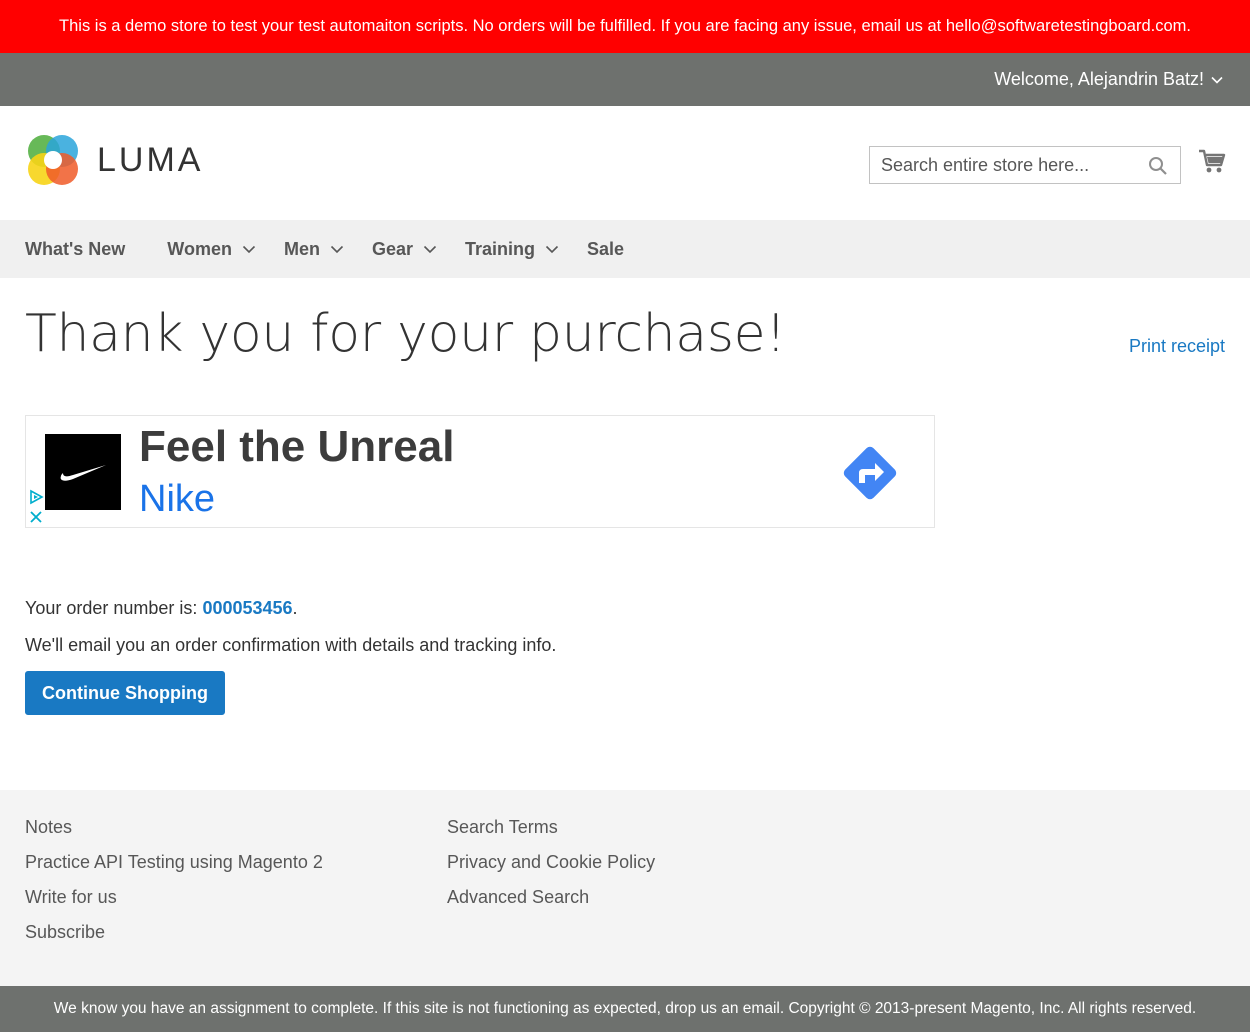 The width and height of the screenshot is (1250, 1032). I want to click on advertisement-banner: Feel the Unreal Nike, so click(480, 471).